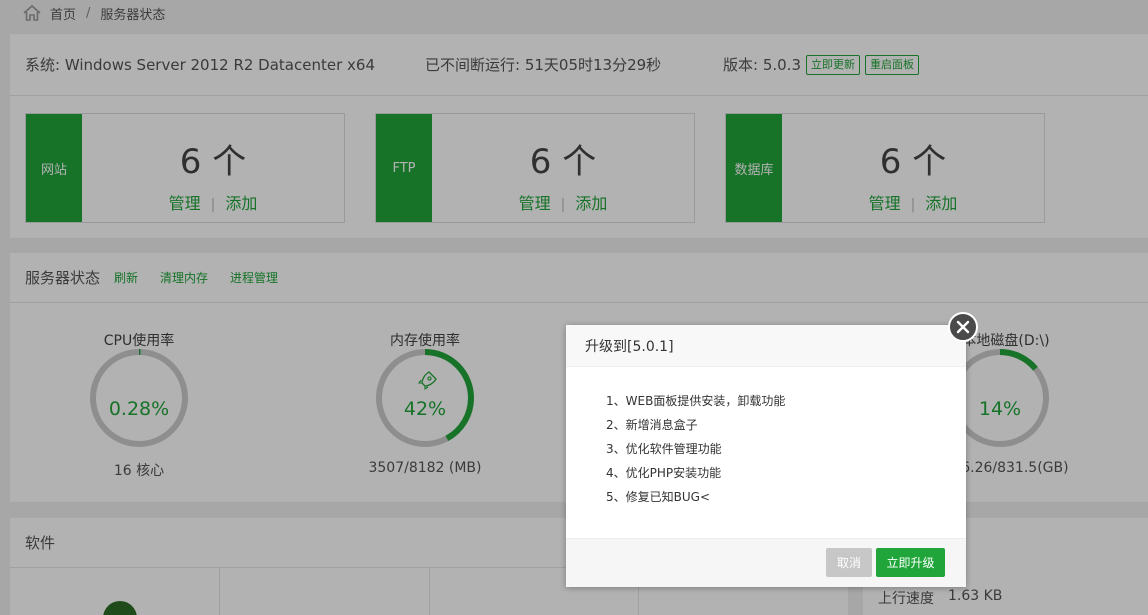 The width and height of the screenshot is (1148, 615). Describe the element at coordinates (696, 401) in the screenshot. I see `changelog-item: 1、WEB面板提供安装，卸载功能` at that location.